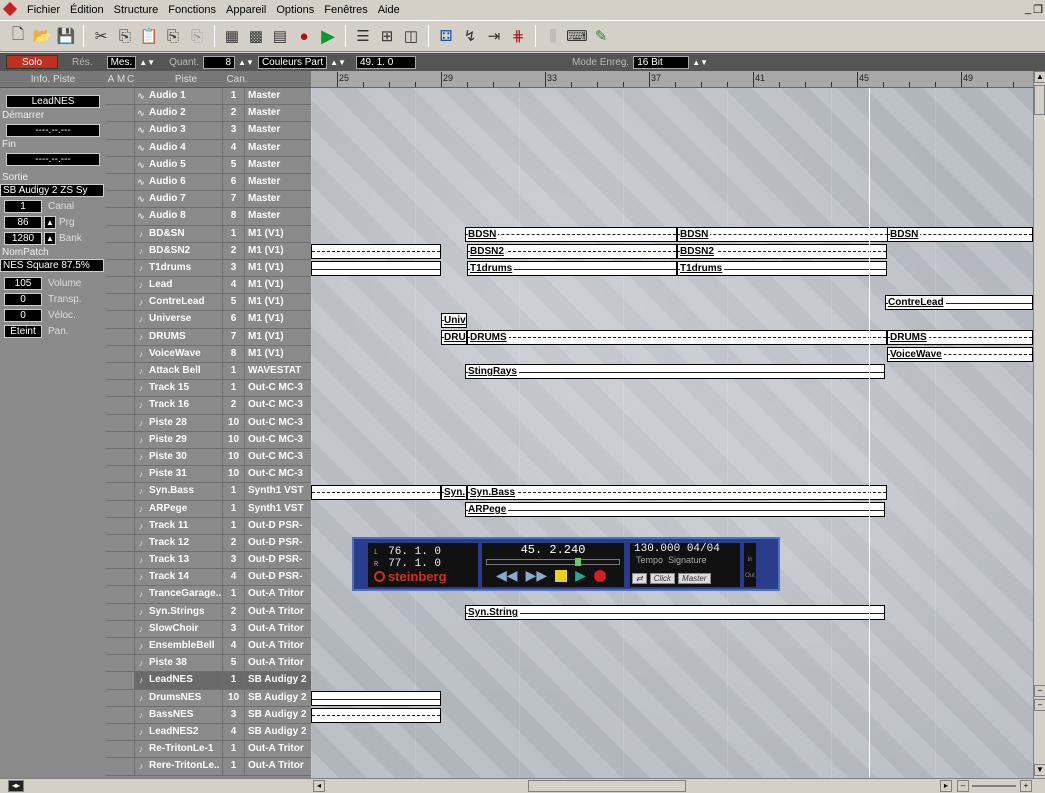  Describe the element at coordinates (208, 578) in the screenshot. I see `track-row: ♪ Track 14 4 Out-D PSR-` at that location.